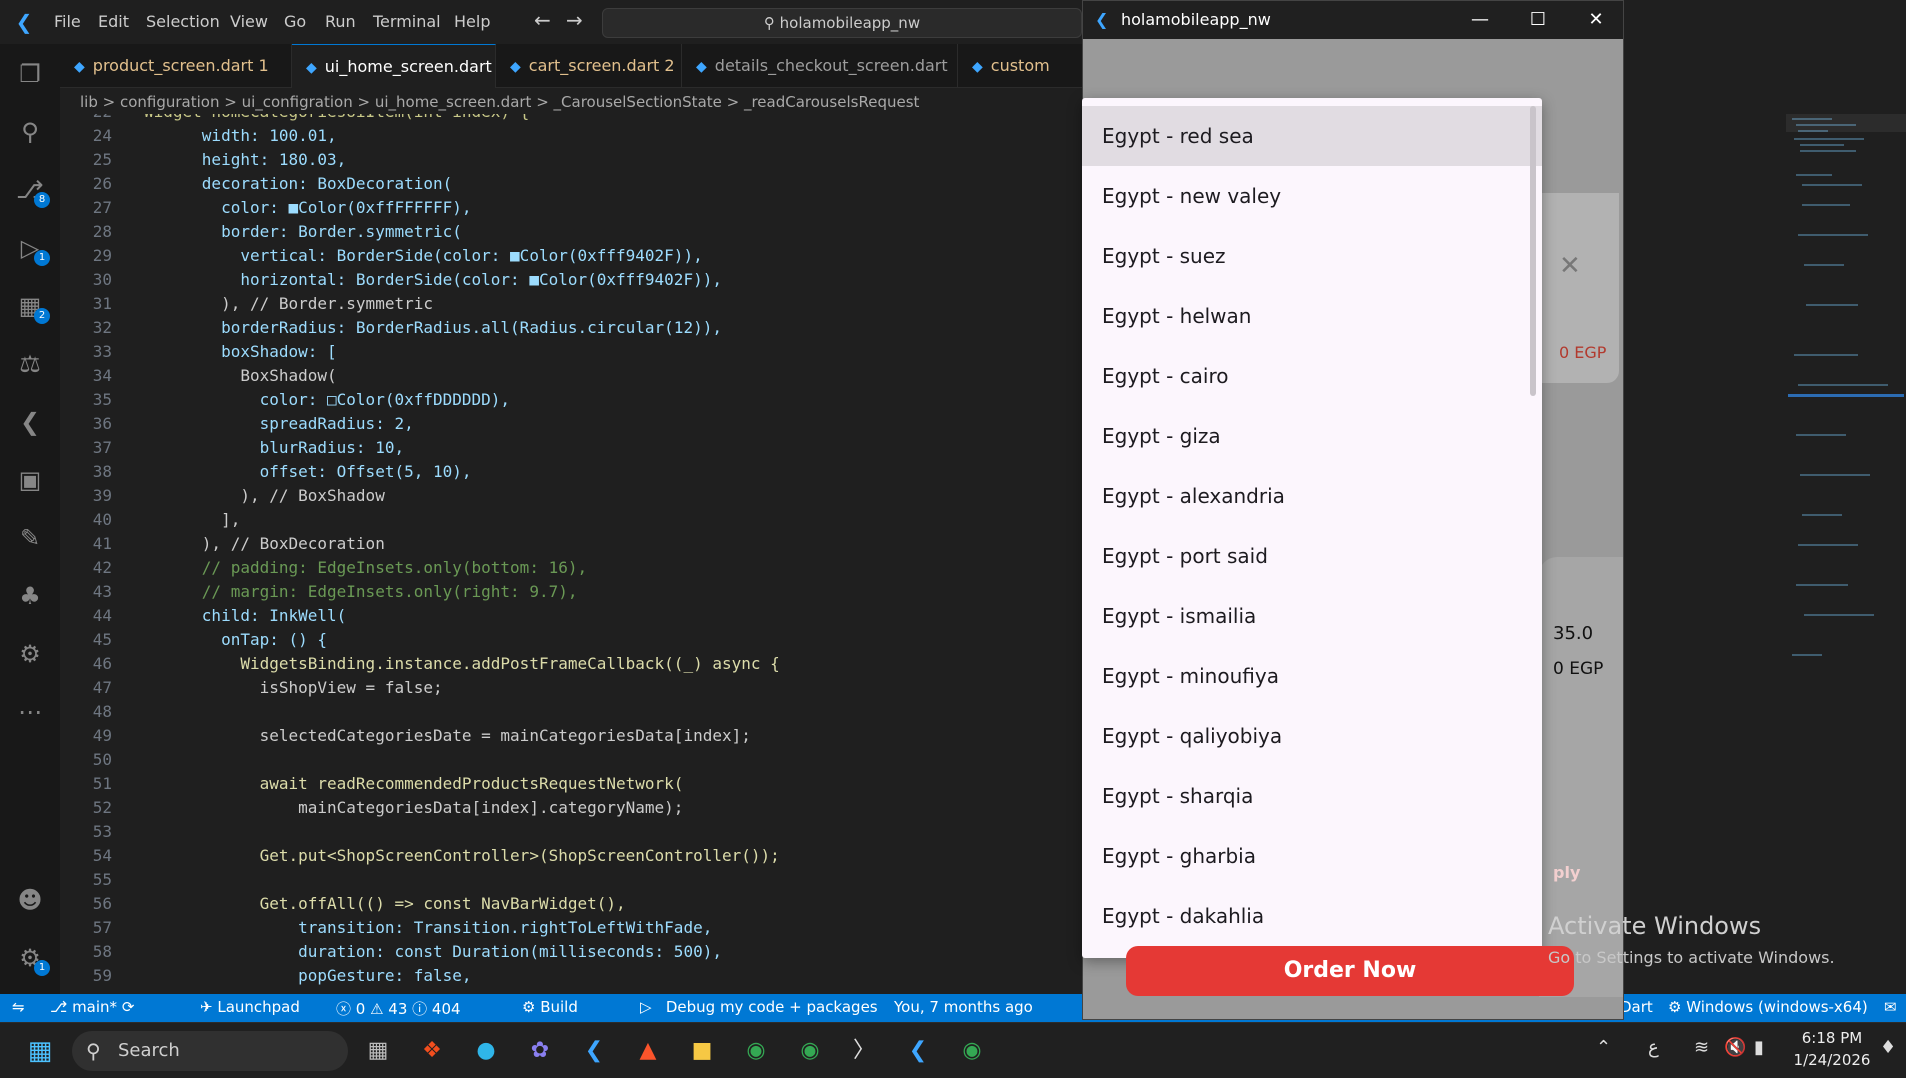 Image resolution: width=1906 pixels, height=1078 pixels. Describe the element at coordinates (30, 480) in the screenshot. I see `remote-explorer-icon: ▣` at that location.